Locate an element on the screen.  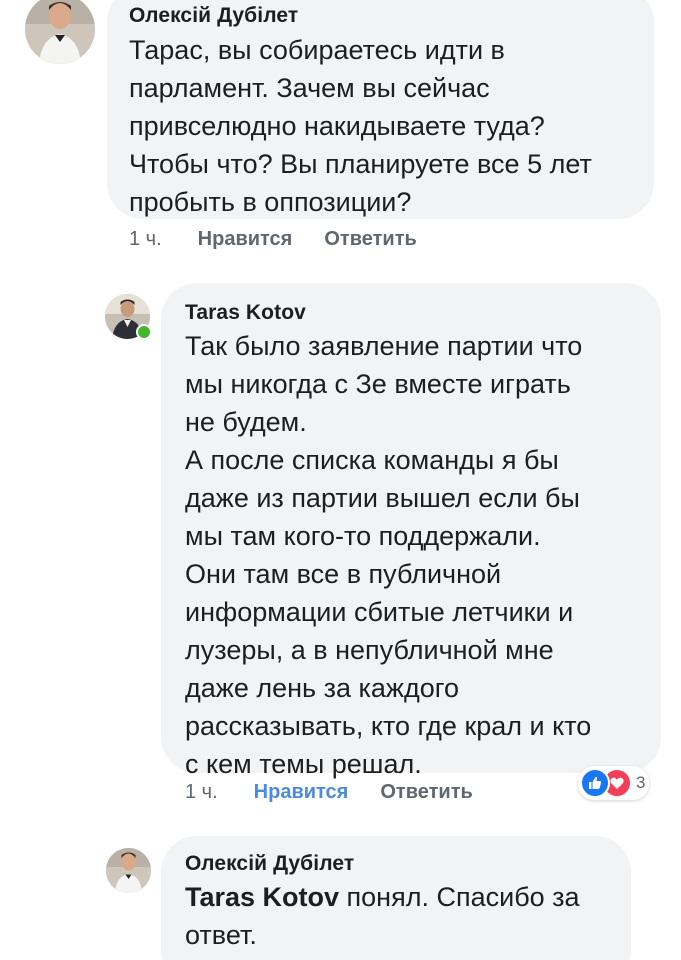
comment-text: Taras Kotov понял. Спасибо за ответ. is located at coordinates (398, 916).